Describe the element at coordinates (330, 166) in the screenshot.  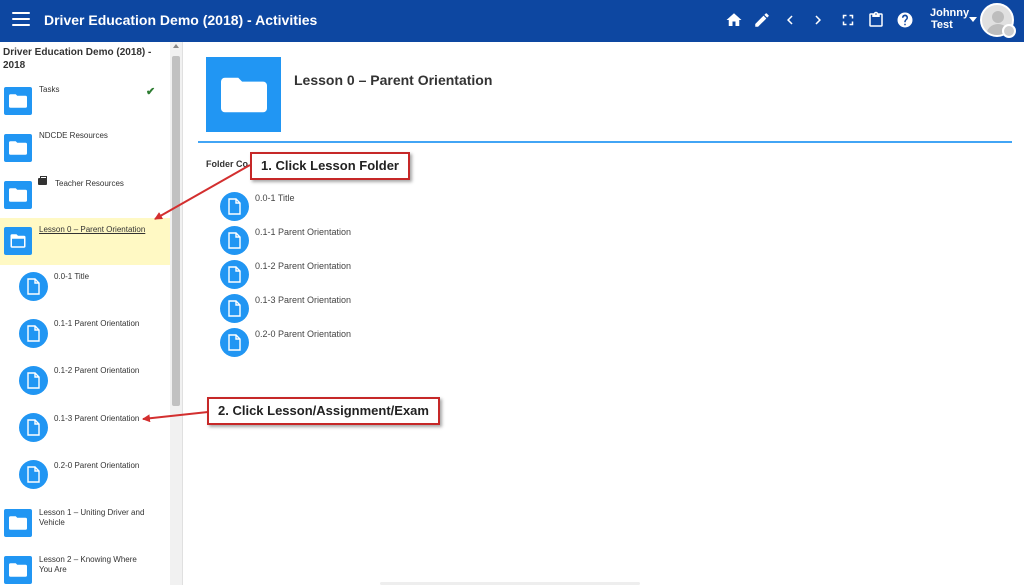
I see `callout-step-1: 1. Click Lesson Folder` at that location.